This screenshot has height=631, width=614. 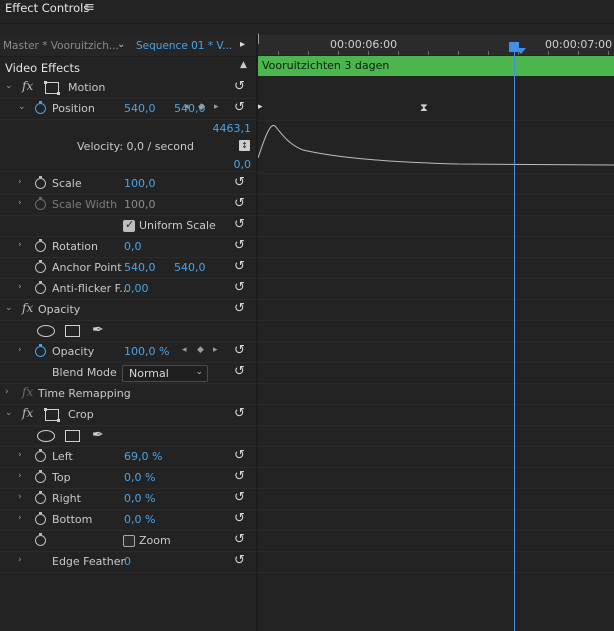 I want to click on uniform-scale-checkbox, so click(x=129, y=225).